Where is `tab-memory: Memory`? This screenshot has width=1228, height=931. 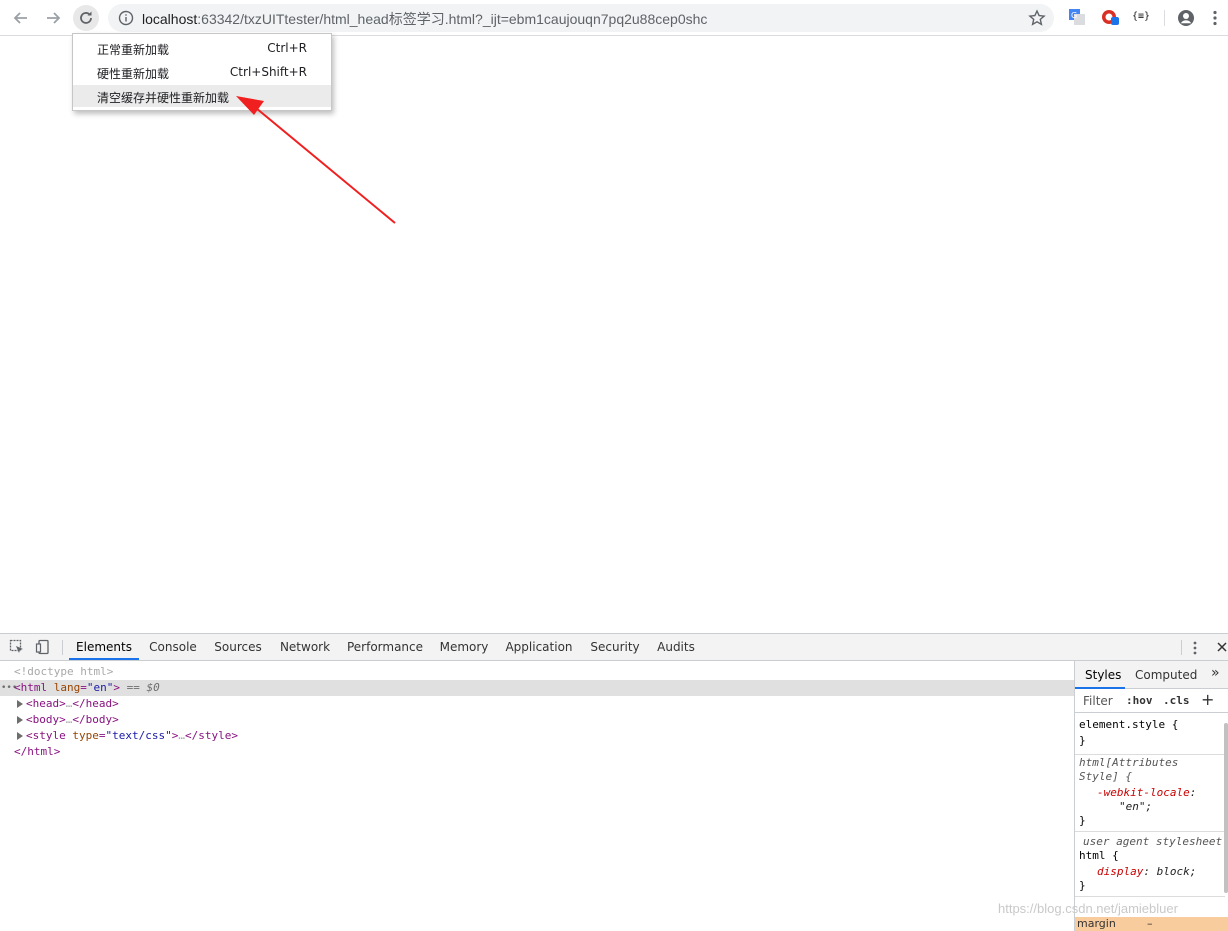 tab-memory: Memory is located at coordinates (464, 647).